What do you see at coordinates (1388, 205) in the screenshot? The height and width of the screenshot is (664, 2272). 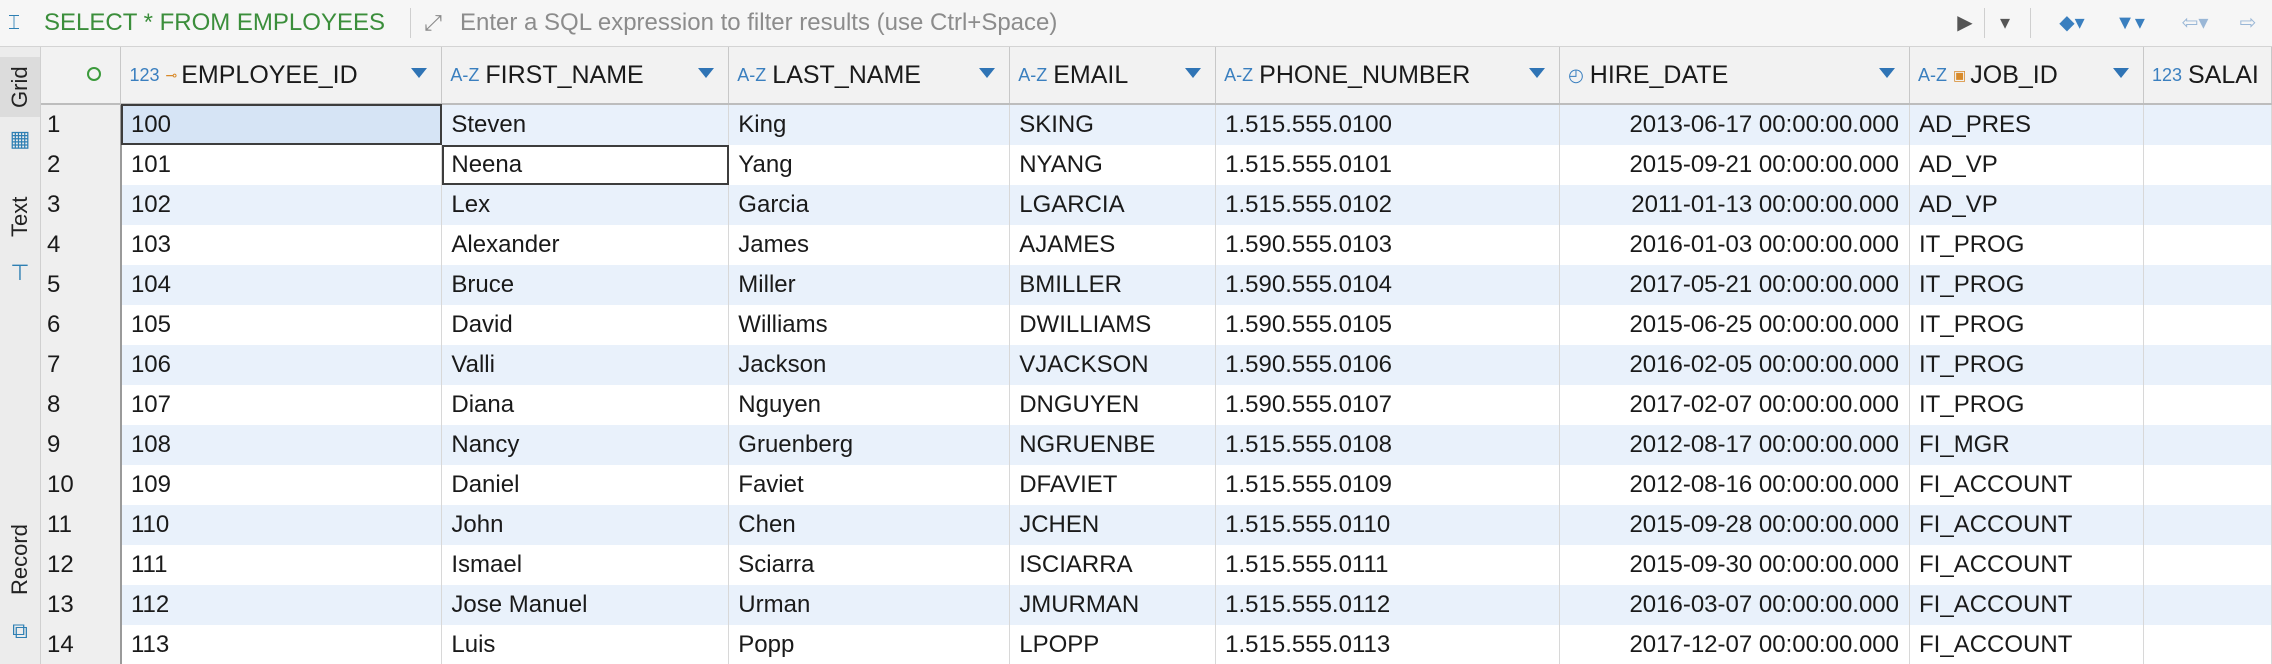 I see `cell-phone-number: 1.515.555.0102` at bounding box center [1388, 205].